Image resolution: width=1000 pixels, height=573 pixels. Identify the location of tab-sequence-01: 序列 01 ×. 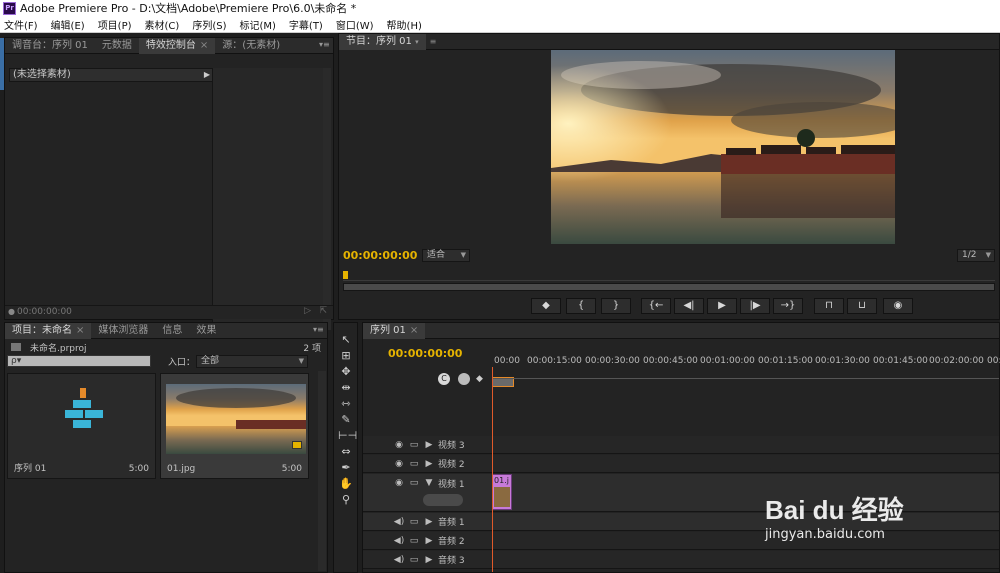
(394, 330).